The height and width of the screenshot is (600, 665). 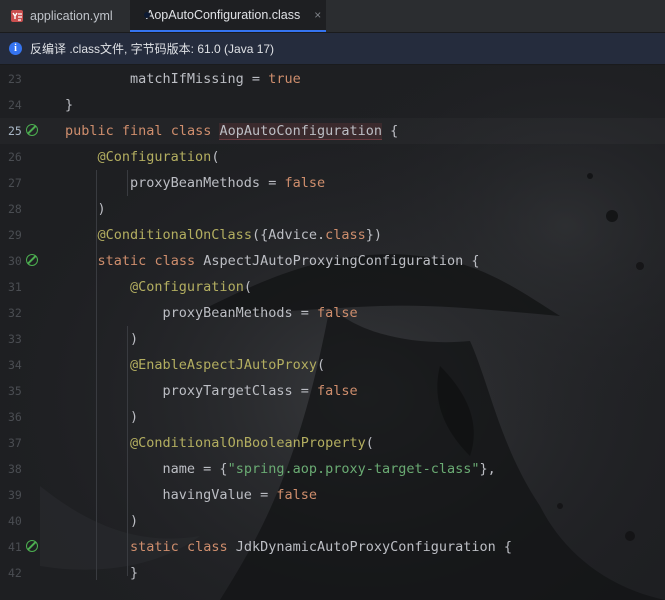 I want to click on gutter-row: 27, so click(x=30, y=183).